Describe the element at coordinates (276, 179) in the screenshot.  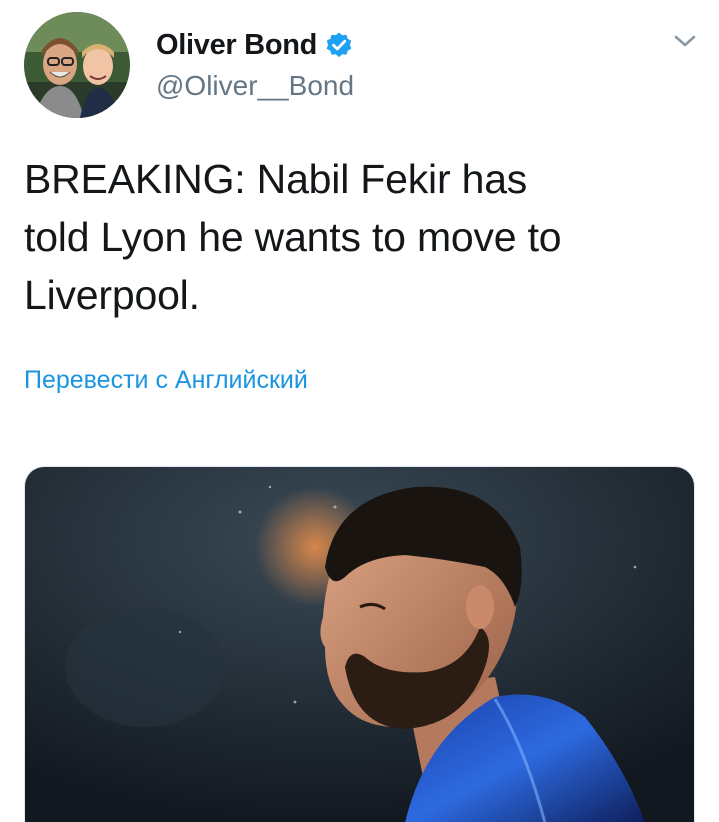
I see `tweet-text-line: BREAKING: Nabil Fekir has` at that location.